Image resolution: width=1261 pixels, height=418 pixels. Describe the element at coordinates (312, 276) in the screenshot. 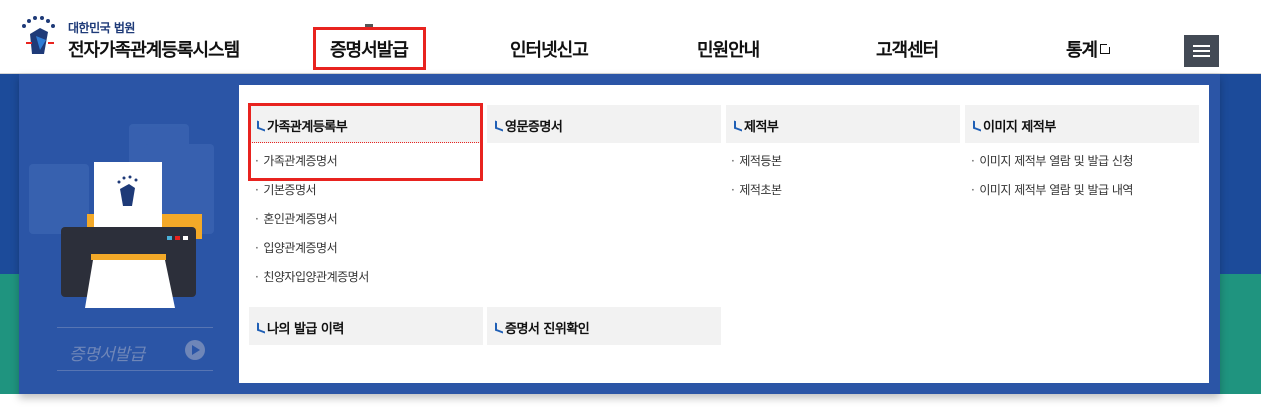

I see `menu-item-full-adoption-cert: 친양자입양관계증명서` at that location.